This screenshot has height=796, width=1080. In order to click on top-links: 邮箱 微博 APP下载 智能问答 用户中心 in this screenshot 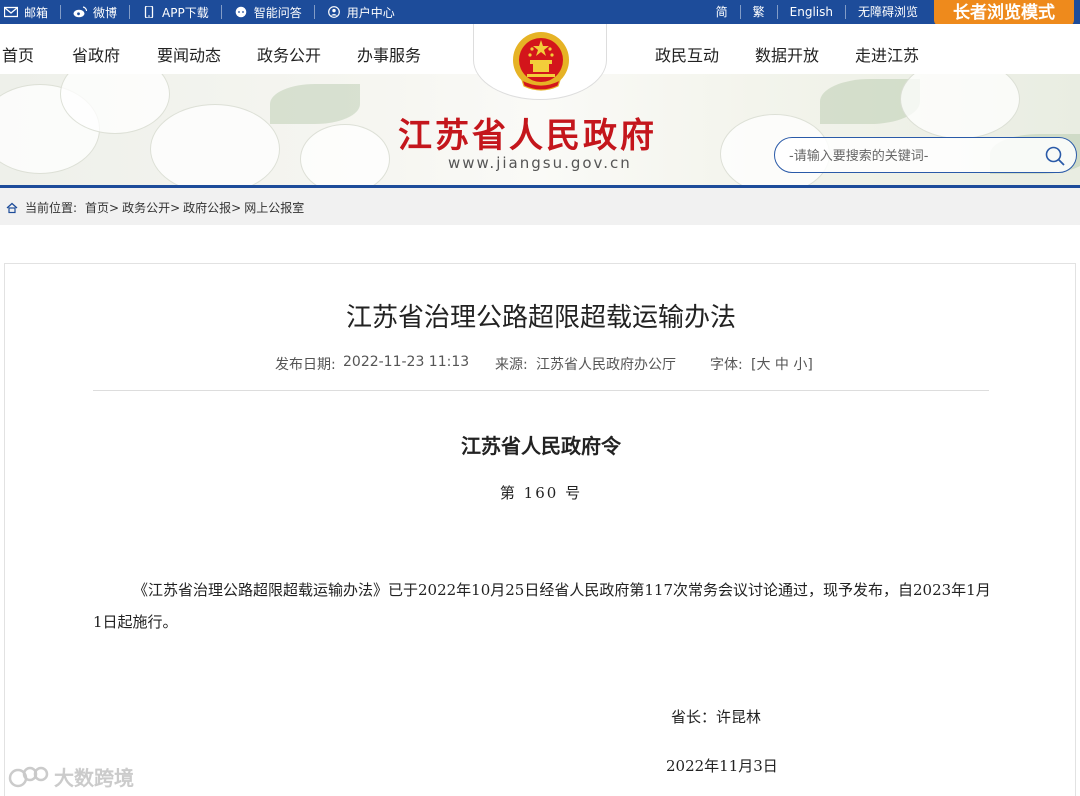, I will do `click(211, 12)`.